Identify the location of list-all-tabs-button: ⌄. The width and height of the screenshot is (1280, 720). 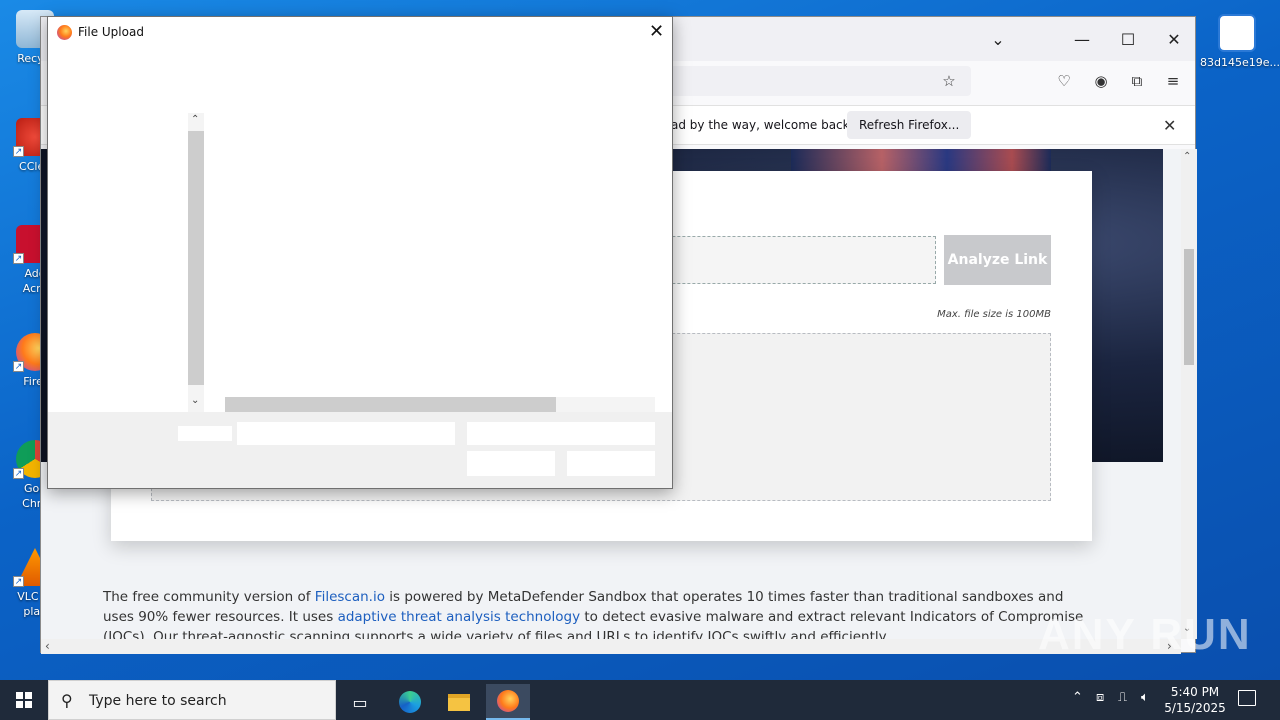
(998, 39).